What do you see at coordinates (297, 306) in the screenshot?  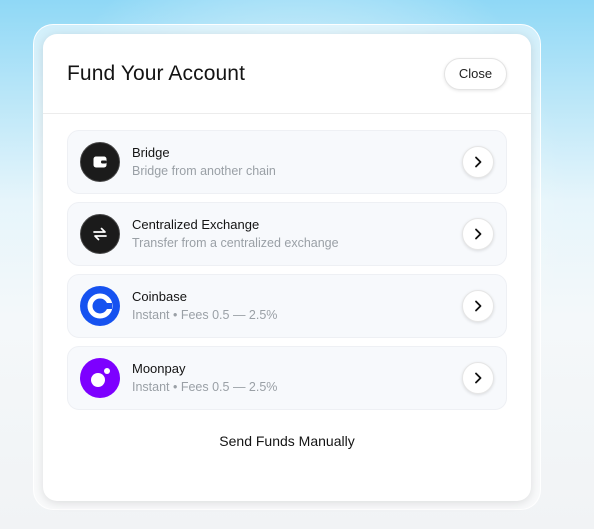 I see `option-text: Coinbase Instant • Fees 0.5 — 2.5%` at bounding box center [297, 306].